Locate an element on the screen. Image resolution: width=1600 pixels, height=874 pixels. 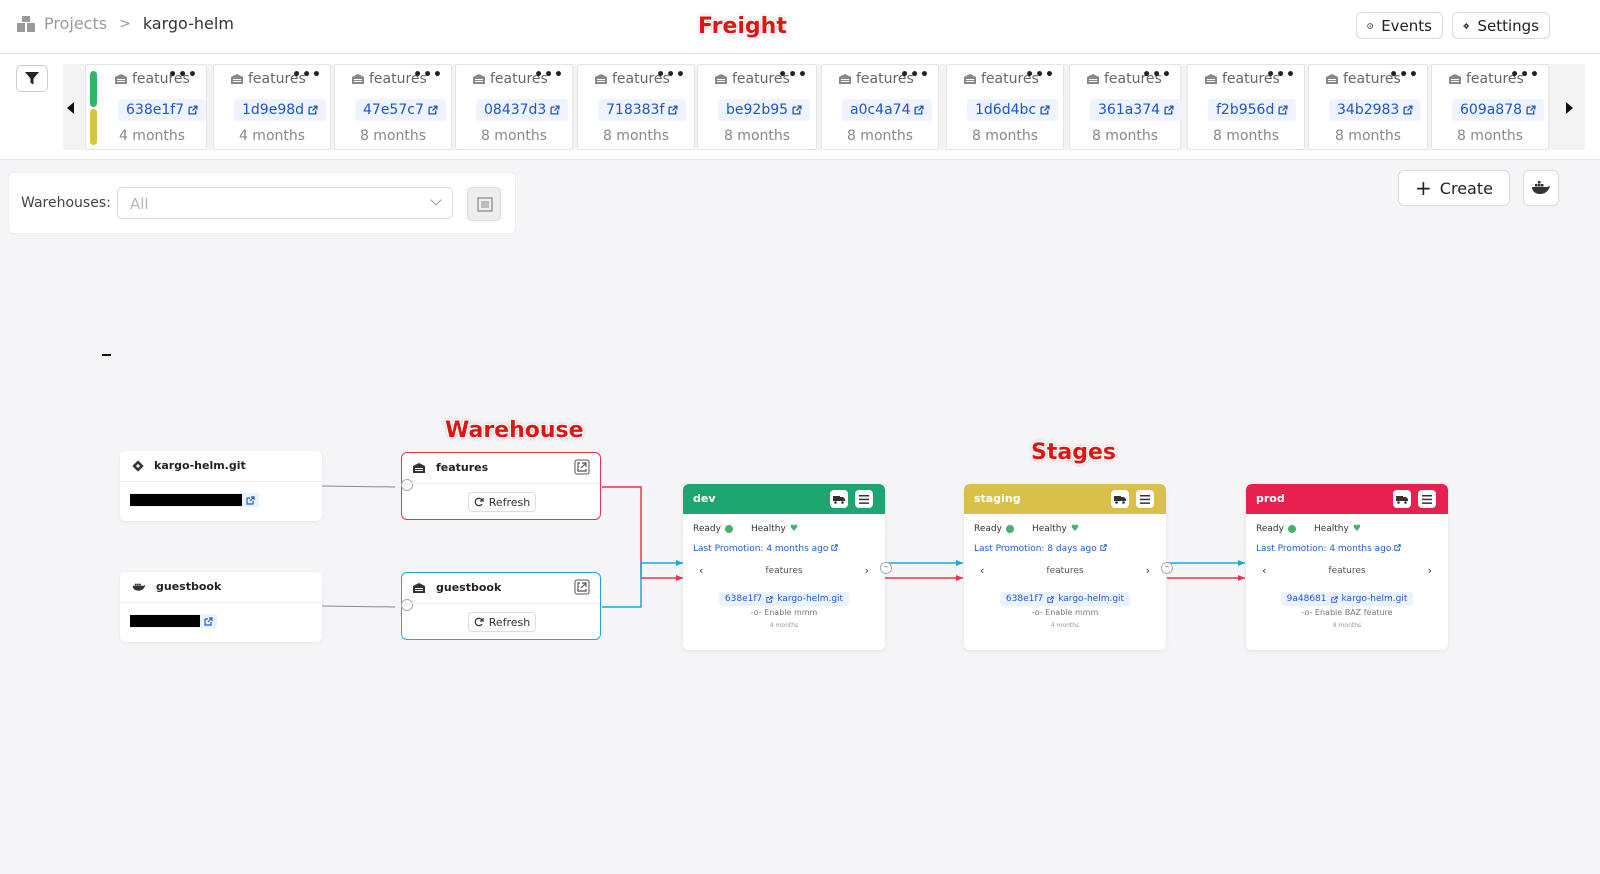
pipeline-edges is located at coordinates (783, 546).